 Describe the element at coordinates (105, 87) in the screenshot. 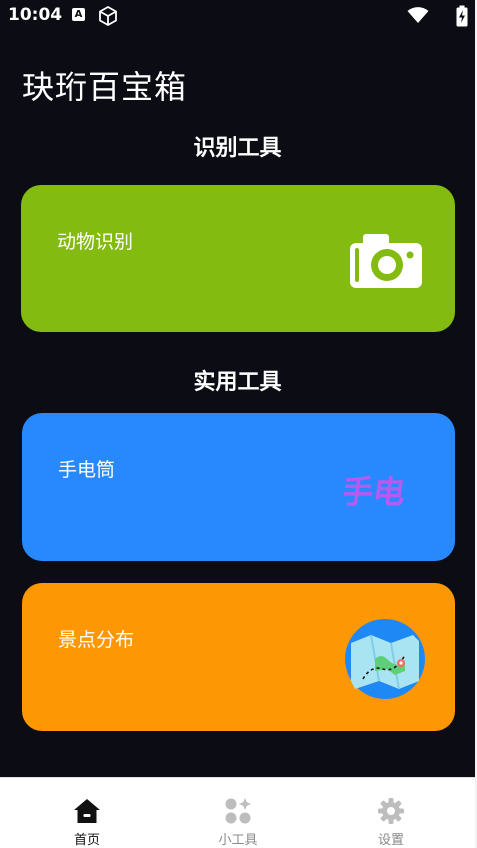

I see `app-title: 玦珩百宝箱` at that location.